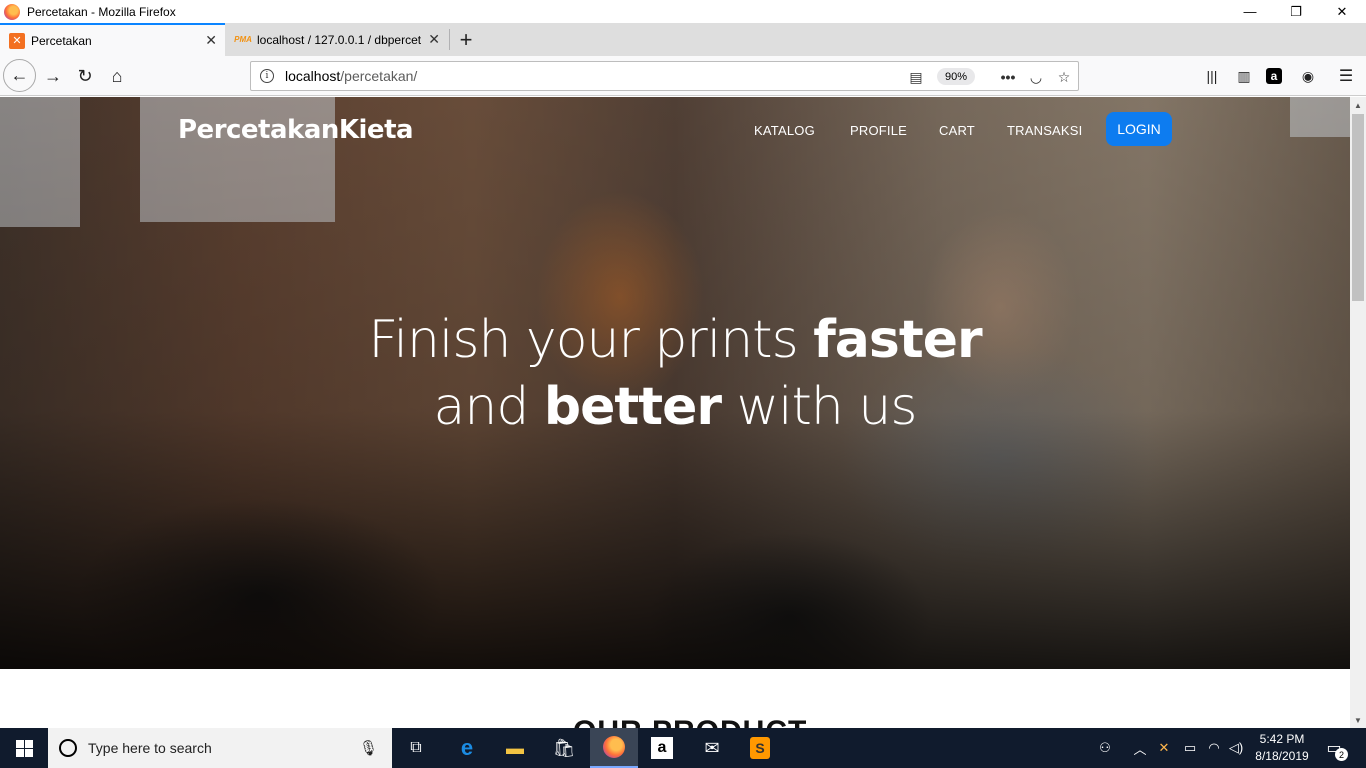 Image resolution: width=1366 pixels, height=768 pixels. I want to click on windows-logo-icon, so click(24, 748).